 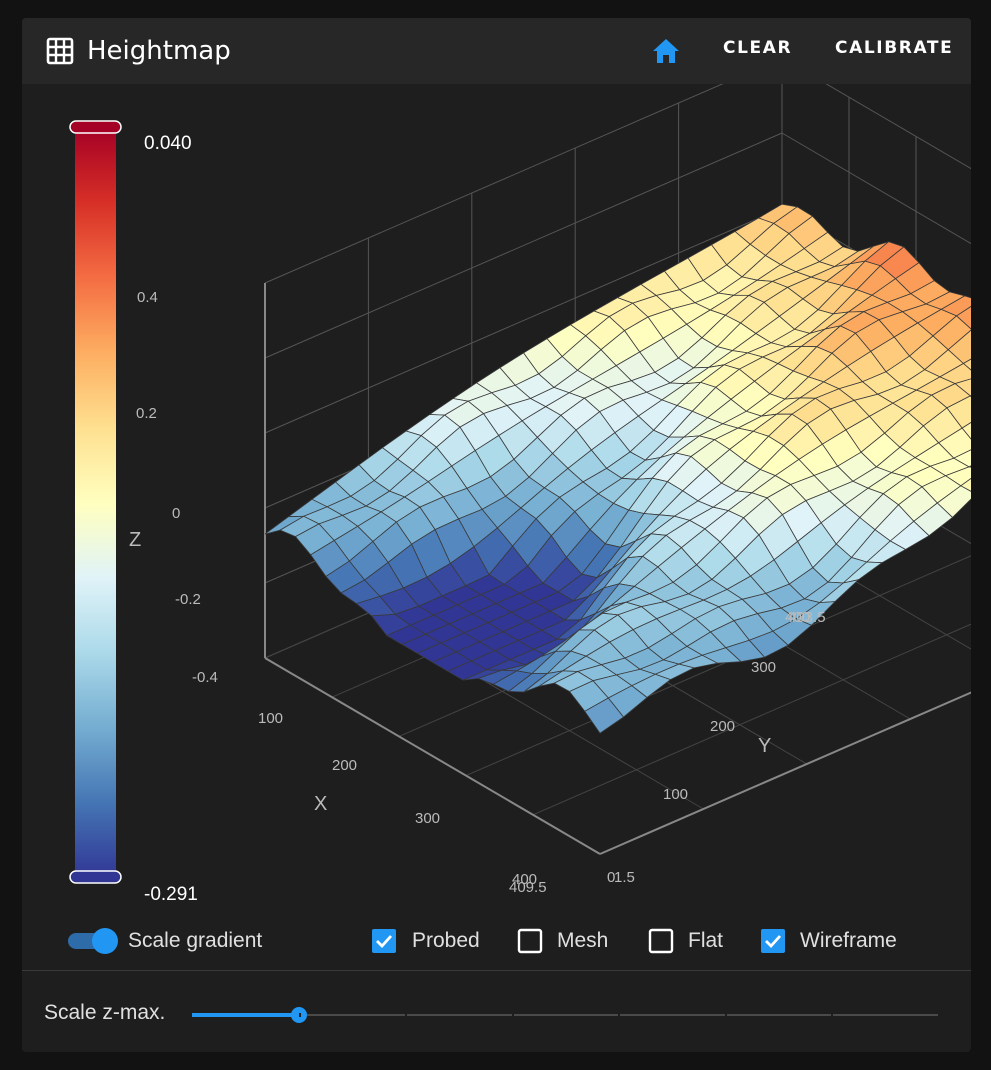 What do you see at coordinates (344, 765) in the screenshot?
I see `x-tick-label: 200` at bounding box center [344, 765].